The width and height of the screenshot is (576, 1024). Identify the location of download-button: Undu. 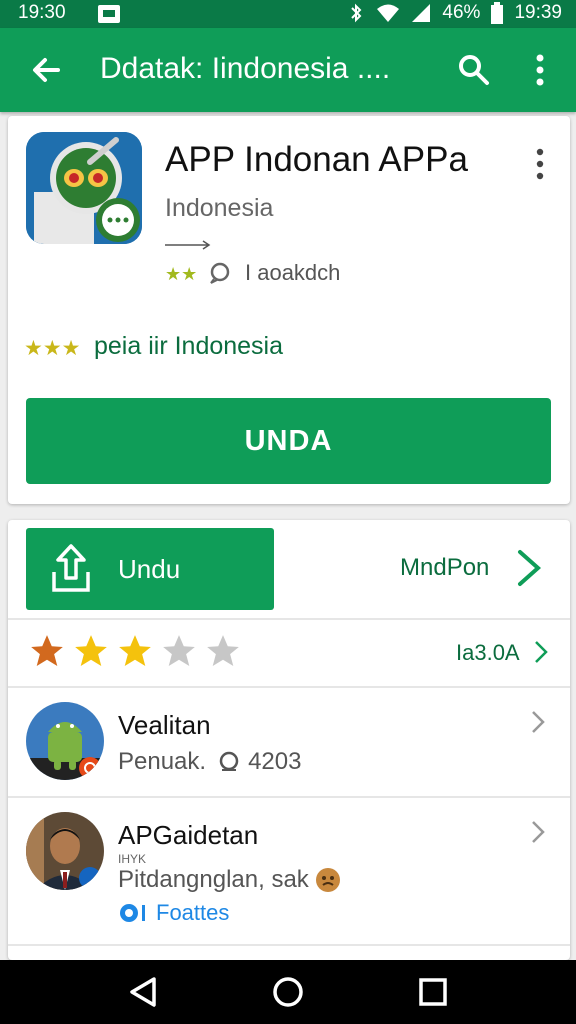
(150, 569).